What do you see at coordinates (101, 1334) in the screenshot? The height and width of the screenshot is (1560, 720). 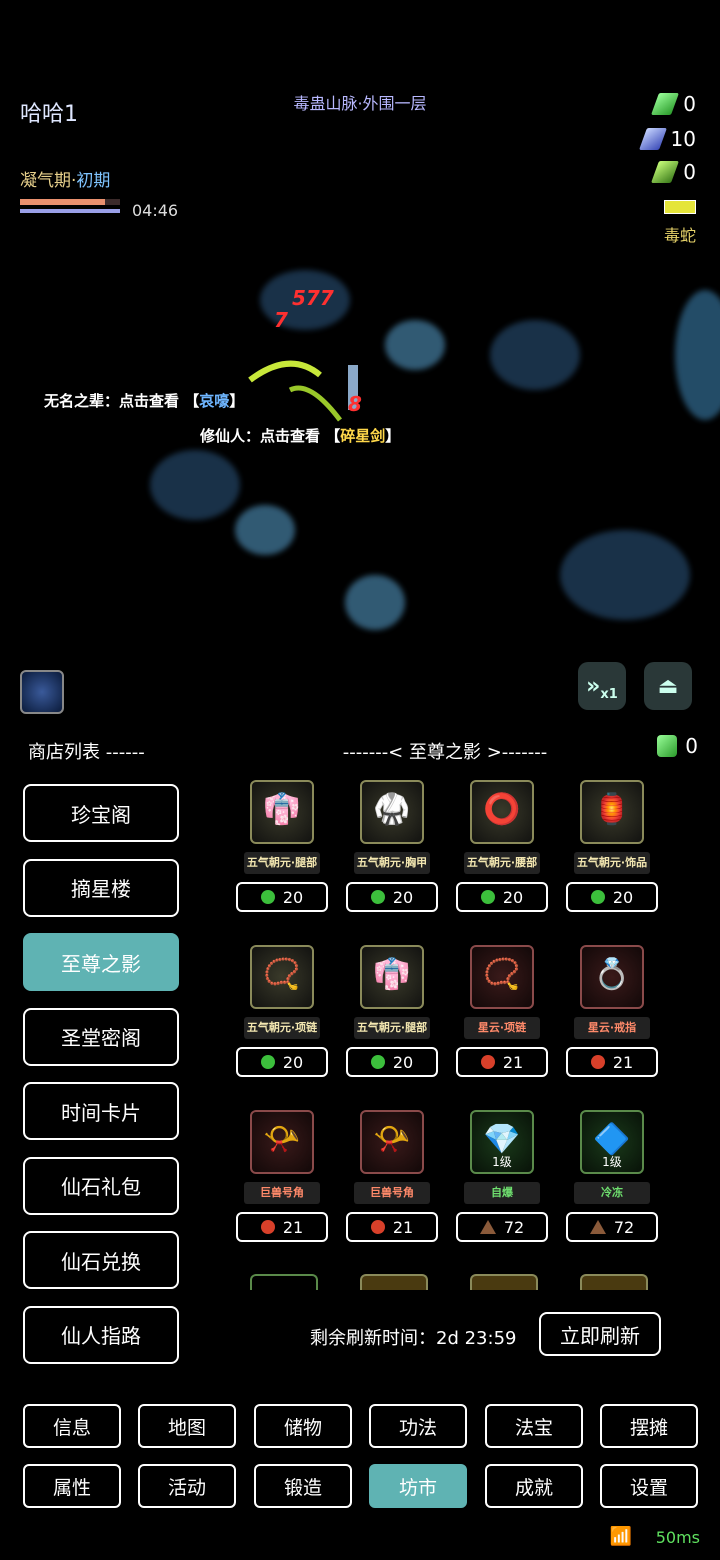 I see `shop-tab: 仙人指路` at bounding box center [101, 1334].